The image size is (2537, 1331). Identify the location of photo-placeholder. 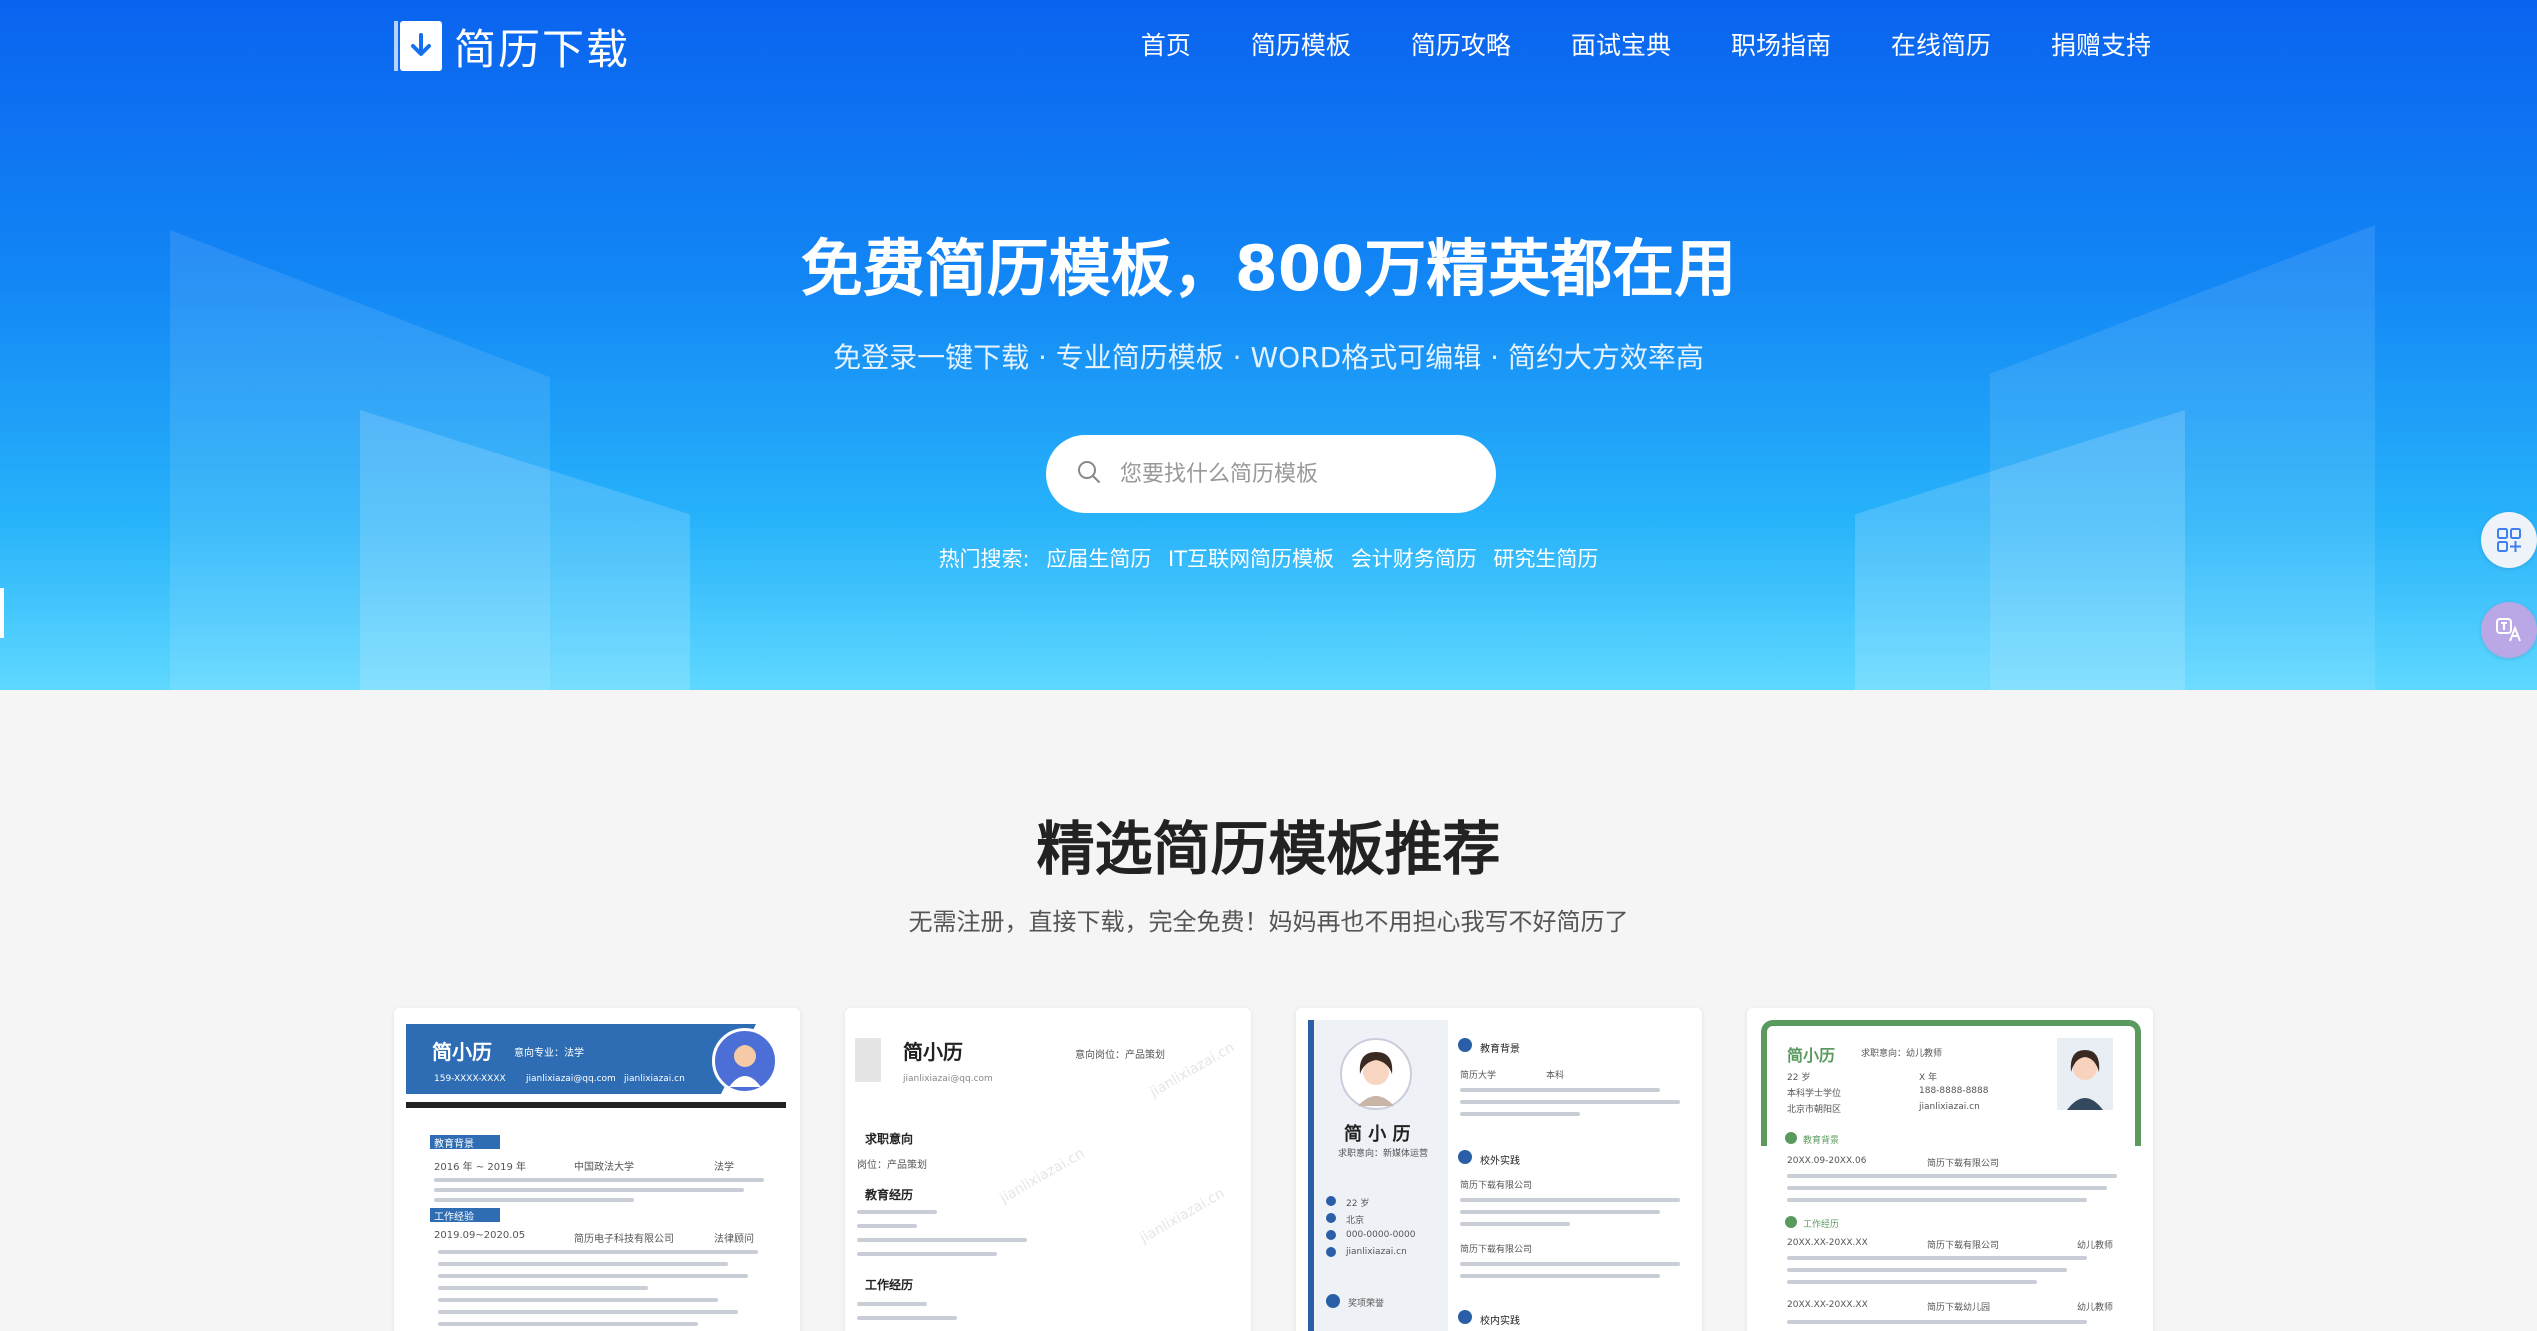
(868, 1060).